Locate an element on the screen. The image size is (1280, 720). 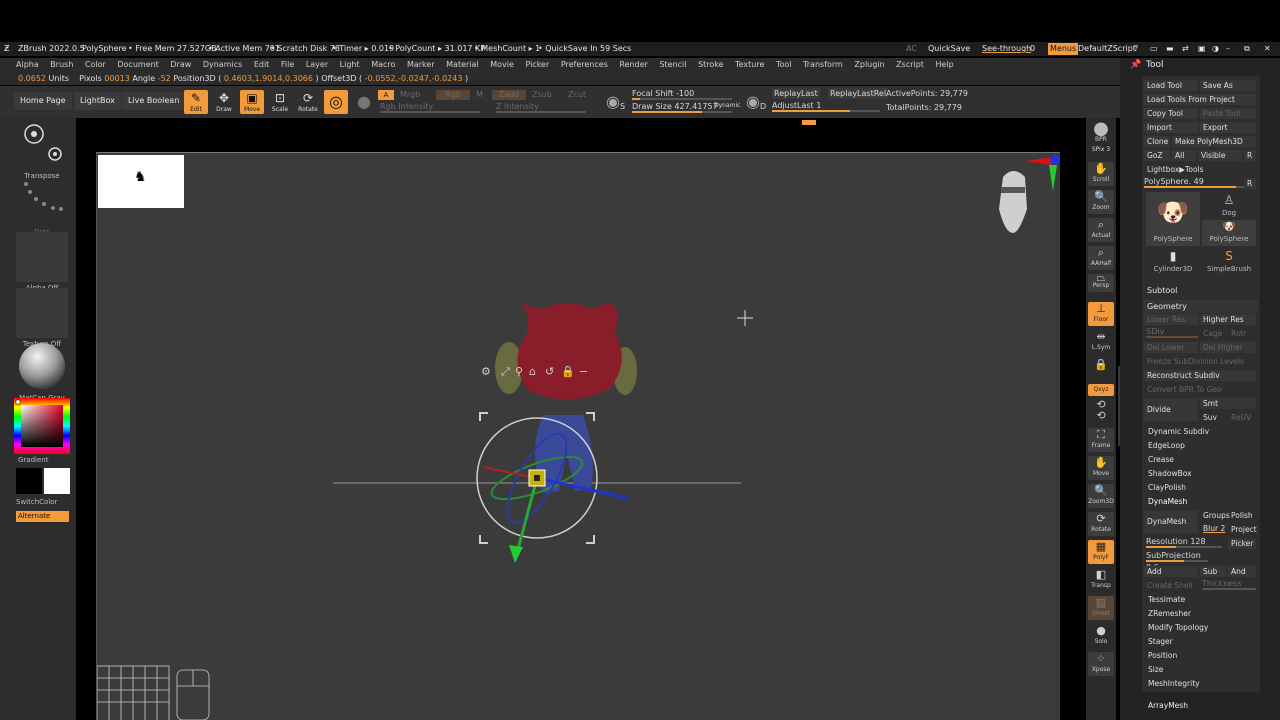
stager-item: Stager is located at coordinates (1201, 642).